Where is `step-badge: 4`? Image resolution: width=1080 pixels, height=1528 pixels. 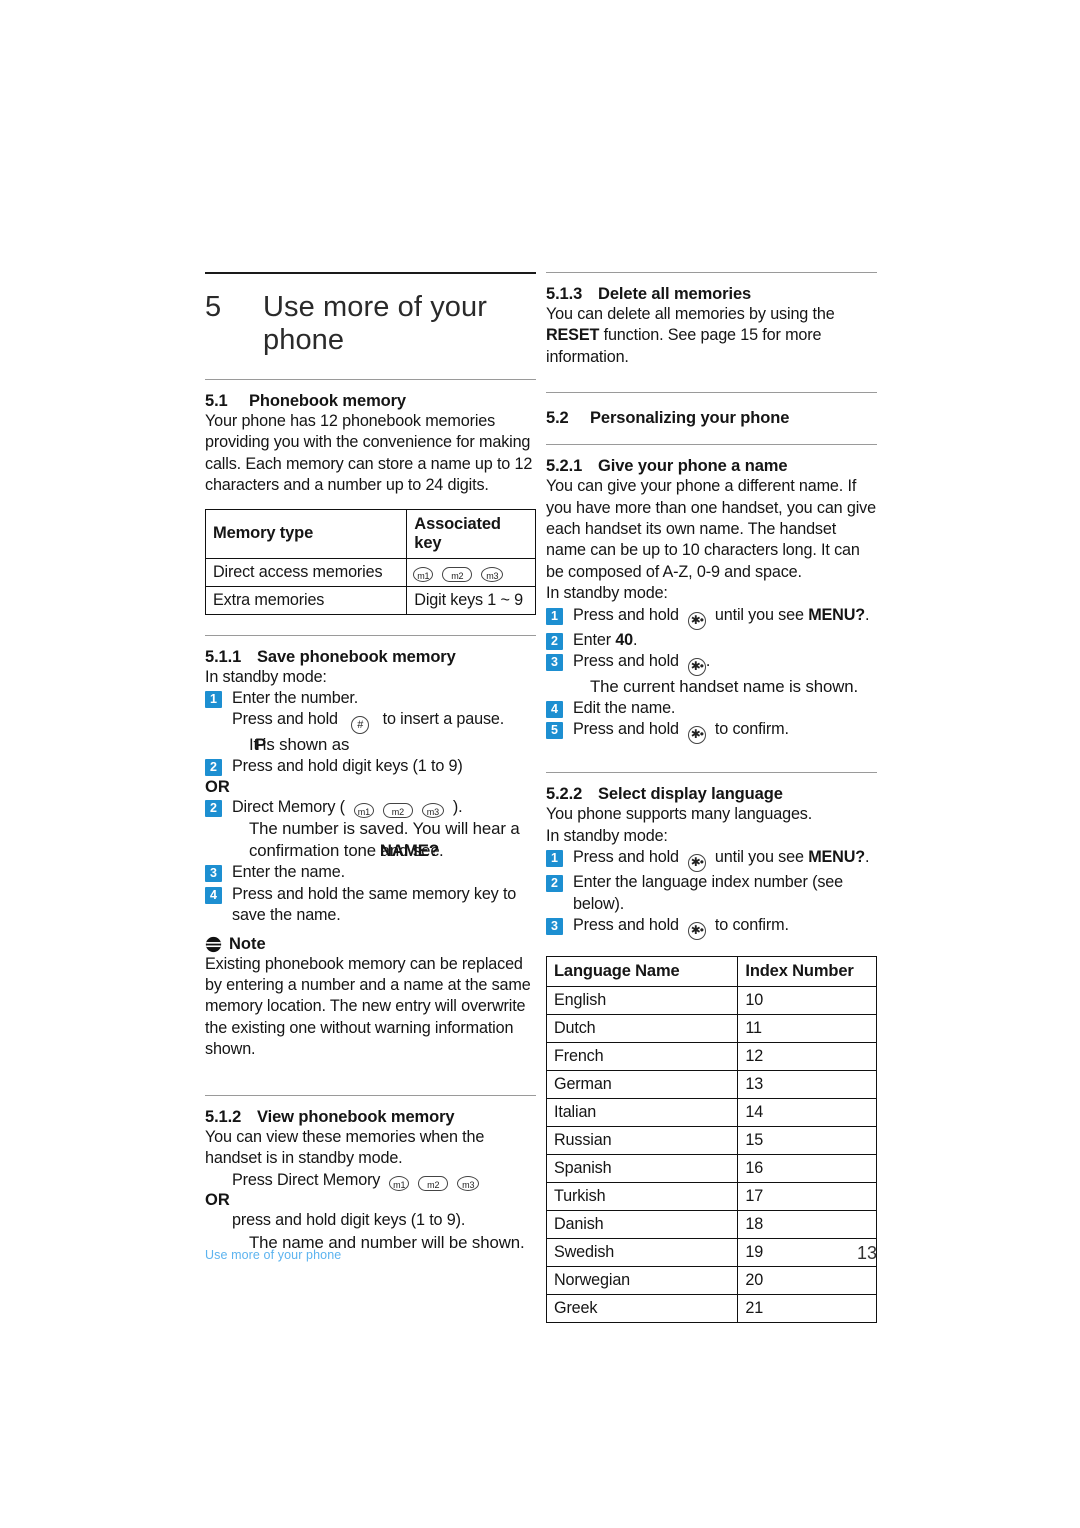
step-badge: 4 is located at coordinates (554, 710).